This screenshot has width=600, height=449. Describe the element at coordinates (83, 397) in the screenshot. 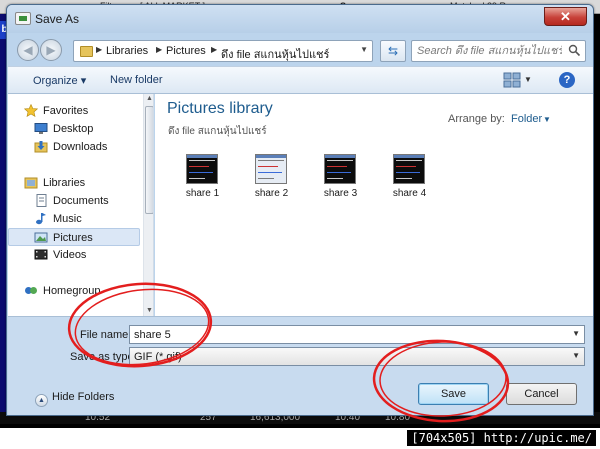

I see `hide-folders-label: Hide Folders` at that location.